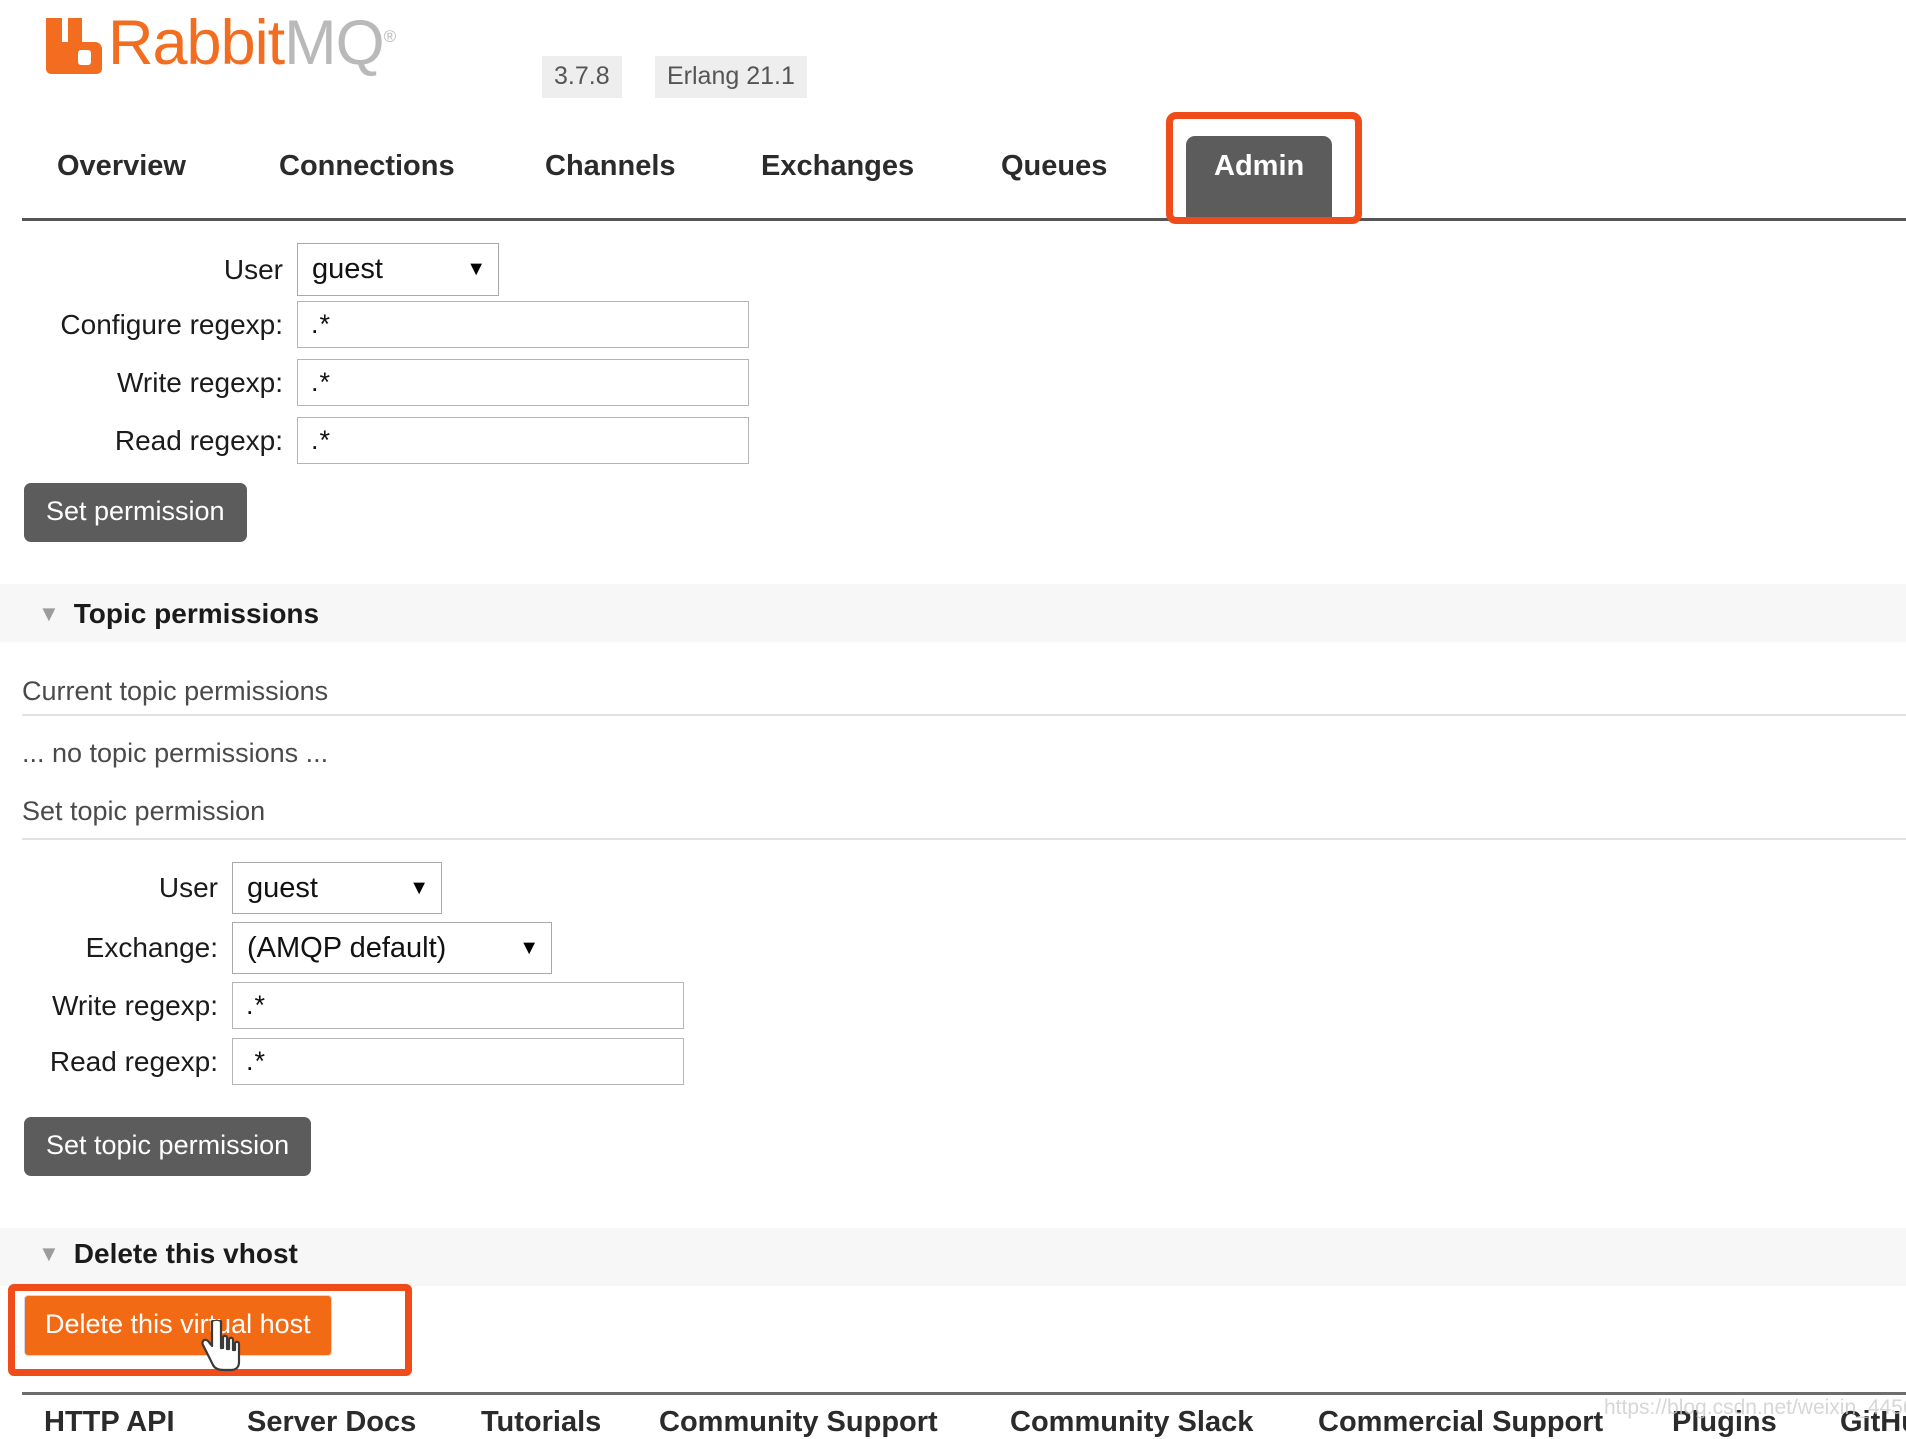  What do you see at coordinates (389, 36) in the screenshot?
I see `logo-trademark: ®` at bounding box center [389, 36].